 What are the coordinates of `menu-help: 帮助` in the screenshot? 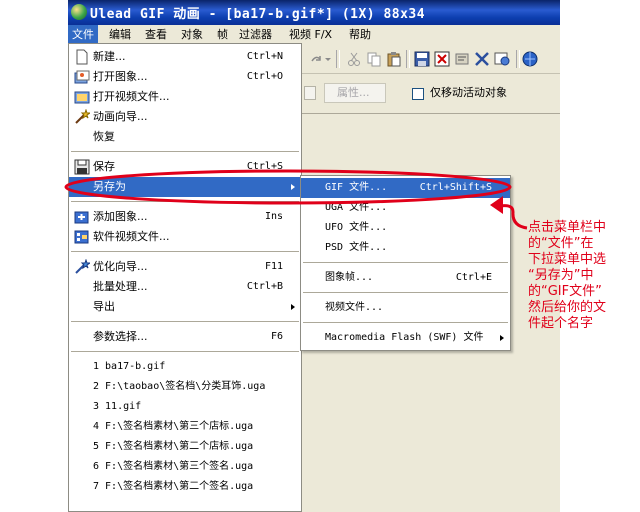 It's located at (360, 34).